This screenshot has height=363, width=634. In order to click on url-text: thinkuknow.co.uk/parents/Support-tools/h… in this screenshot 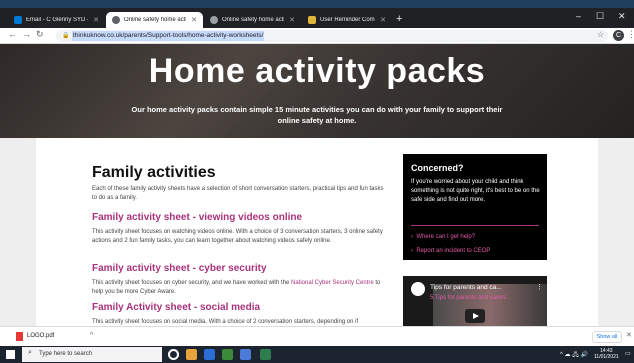, I will do `click(168, 36)`.